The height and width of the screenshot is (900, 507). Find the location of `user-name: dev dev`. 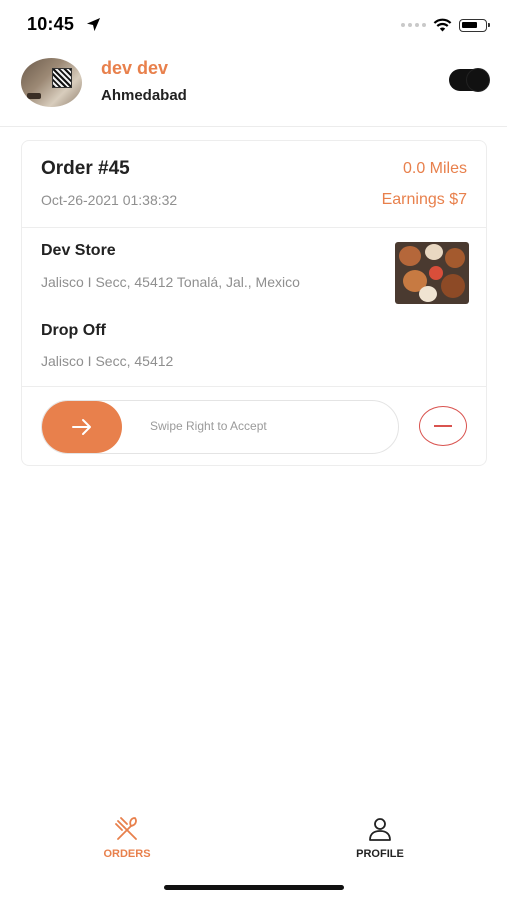

user-name: dev dev is located at coordinates (135, 68).